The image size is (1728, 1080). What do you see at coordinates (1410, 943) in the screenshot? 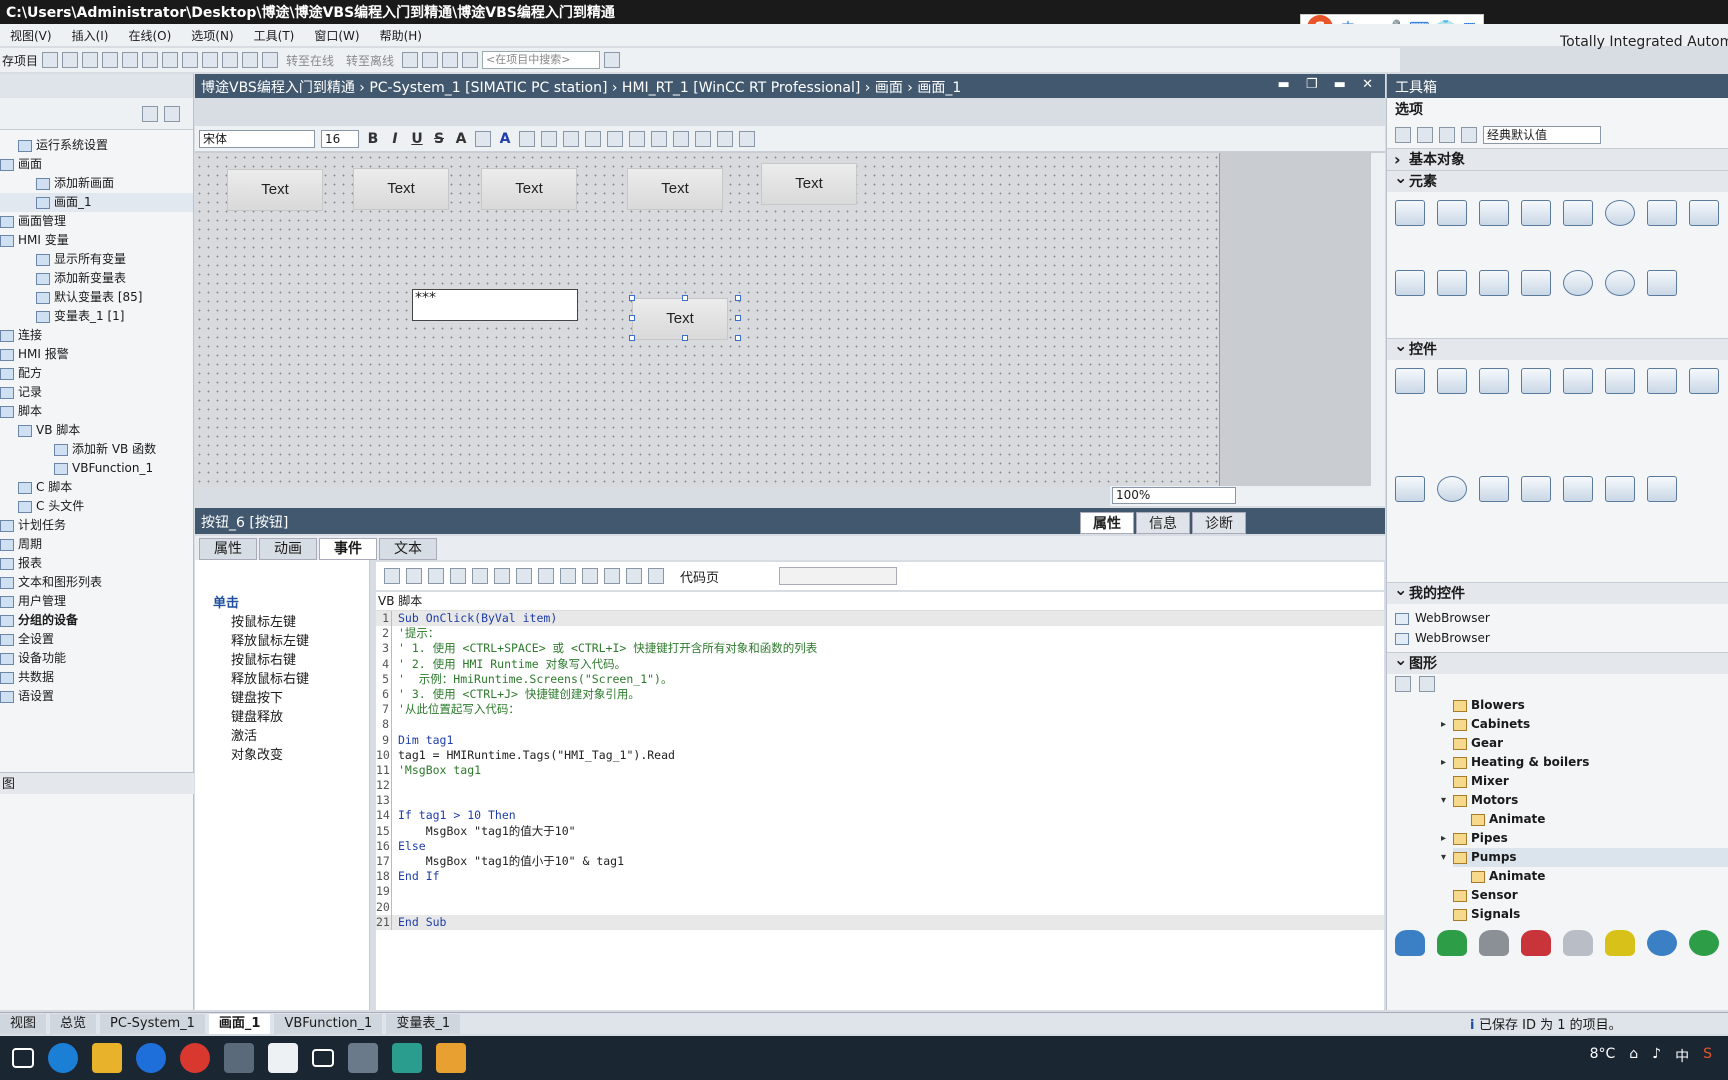
I see `pump-blue-icon` at bounding box center [1410, 943].